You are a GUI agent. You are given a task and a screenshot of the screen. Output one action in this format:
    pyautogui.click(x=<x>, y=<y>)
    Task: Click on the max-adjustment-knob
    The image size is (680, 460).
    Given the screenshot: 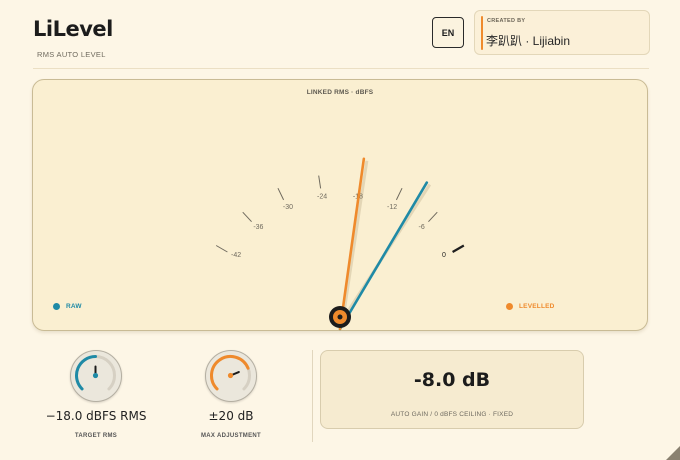 What is the action you would take?
    pyautogui.click(x=231, y=376)
    